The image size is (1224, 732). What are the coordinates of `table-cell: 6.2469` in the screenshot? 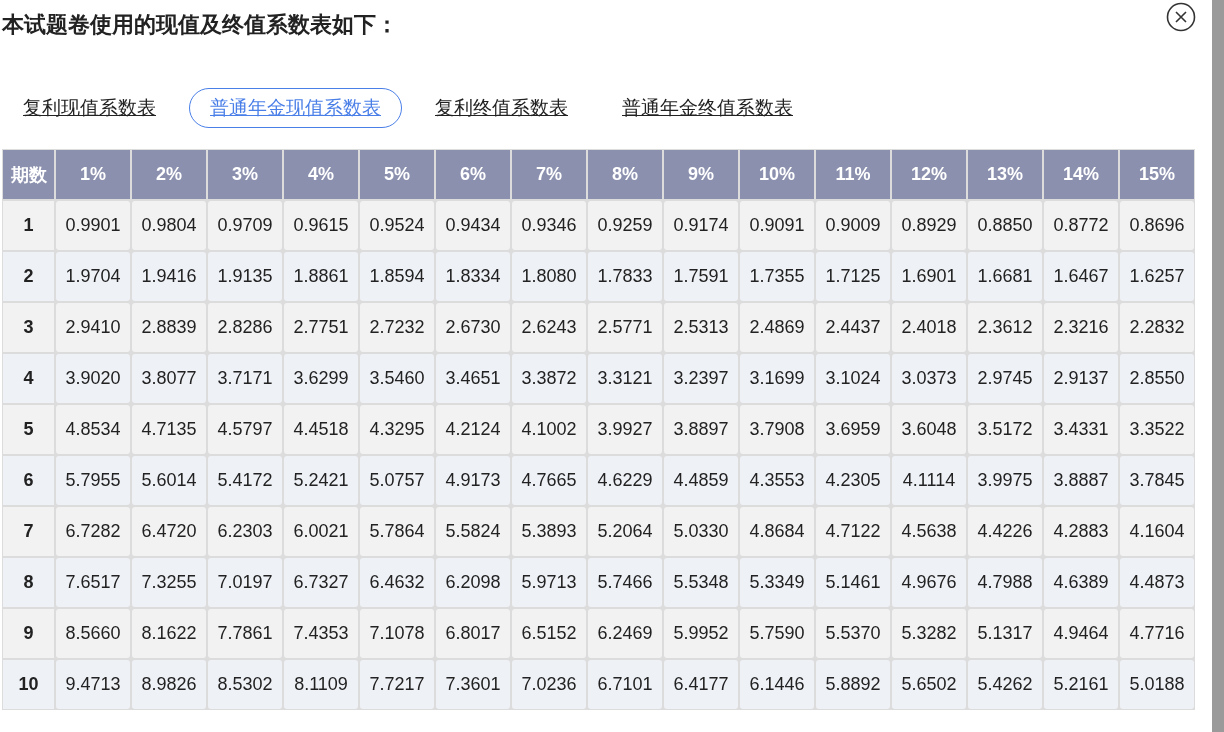 It's located at (625, 633).